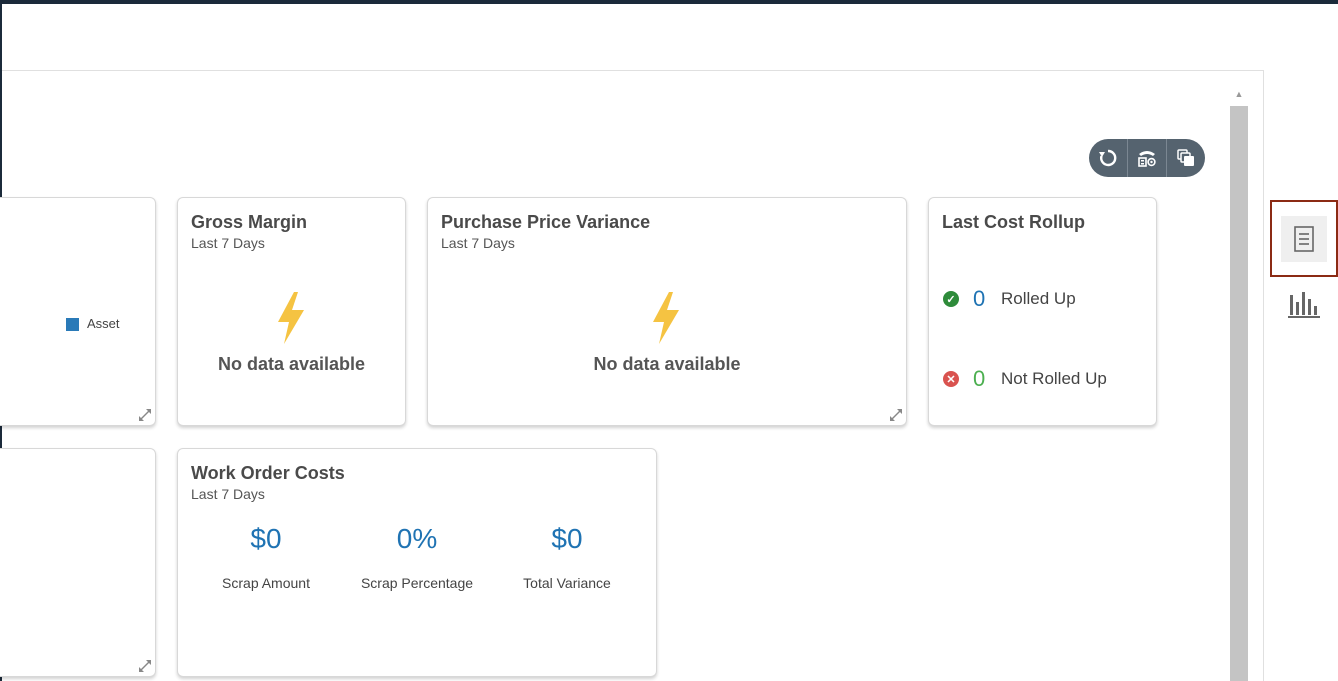  What do you see at coordinates (103, 323) in the screenshot?
I see `legend-label-asset: Asset` at bounding box center [103, 323].